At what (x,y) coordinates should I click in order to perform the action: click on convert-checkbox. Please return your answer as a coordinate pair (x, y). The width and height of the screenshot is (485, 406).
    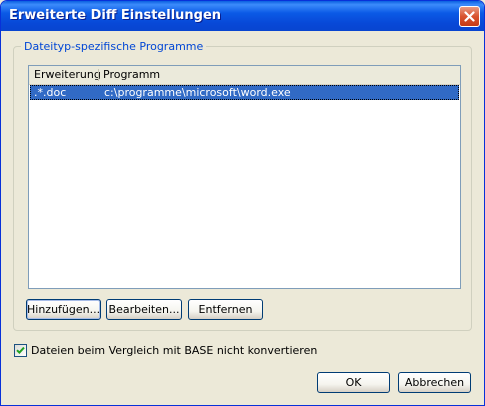
    Looking at the image, I should click on (20, 350).